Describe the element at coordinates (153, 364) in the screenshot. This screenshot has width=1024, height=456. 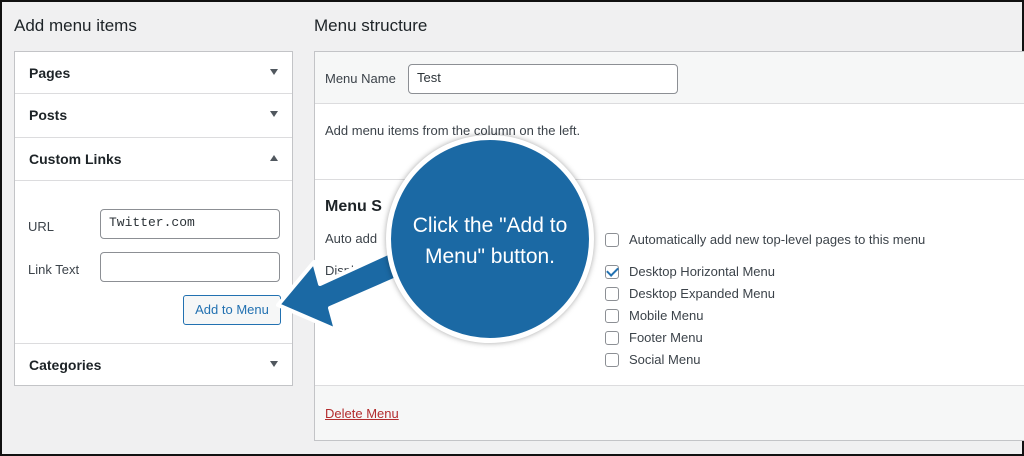
I see `accordion-categories: Categories` at that location.